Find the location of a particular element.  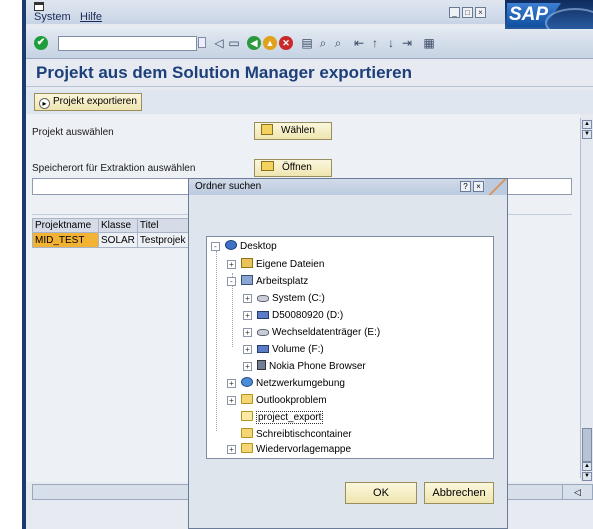

documents-folder-icon is located at coordinates (247, 263).